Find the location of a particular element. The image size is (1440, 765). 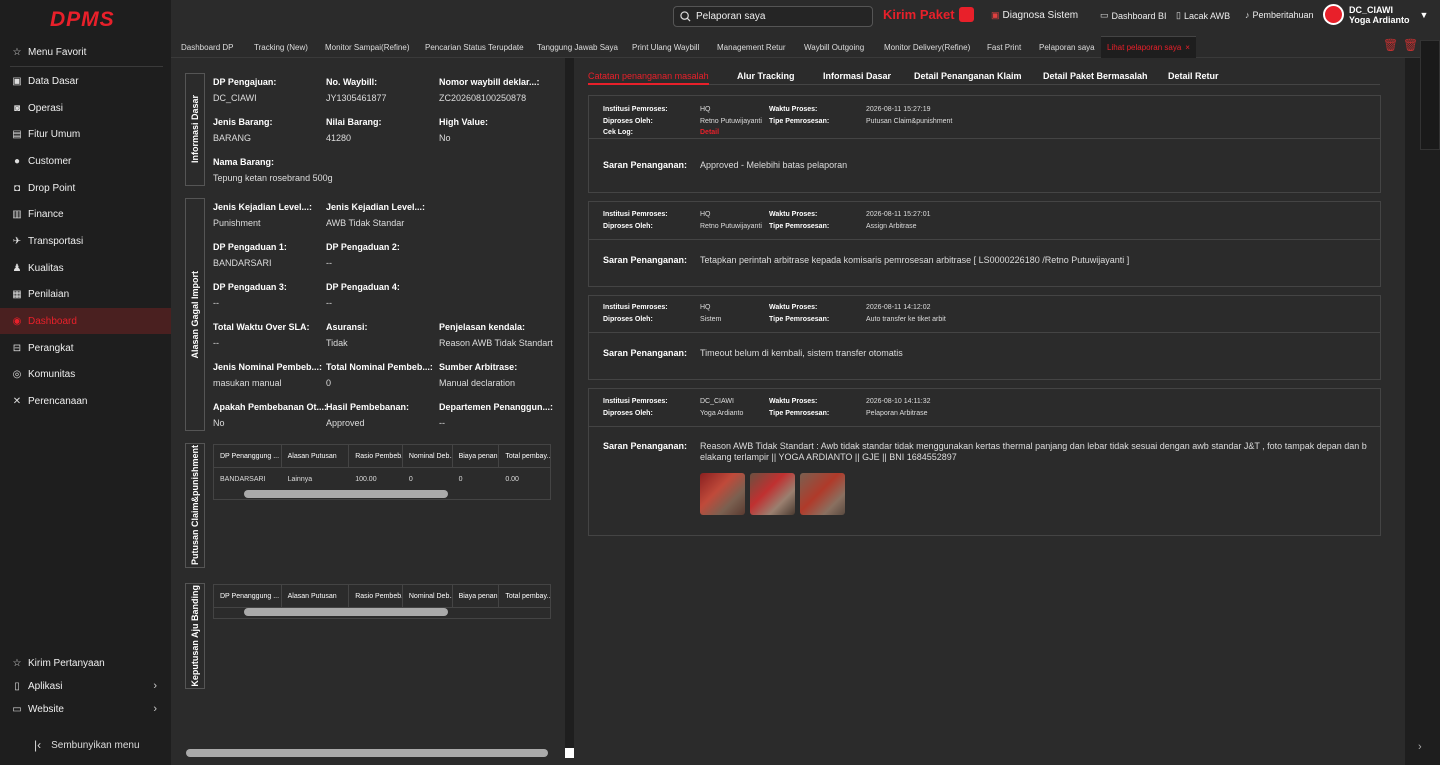

diagnosa-sistem-button: ▣ Diagnosa Sistem is located at coordinates (1034, 15).